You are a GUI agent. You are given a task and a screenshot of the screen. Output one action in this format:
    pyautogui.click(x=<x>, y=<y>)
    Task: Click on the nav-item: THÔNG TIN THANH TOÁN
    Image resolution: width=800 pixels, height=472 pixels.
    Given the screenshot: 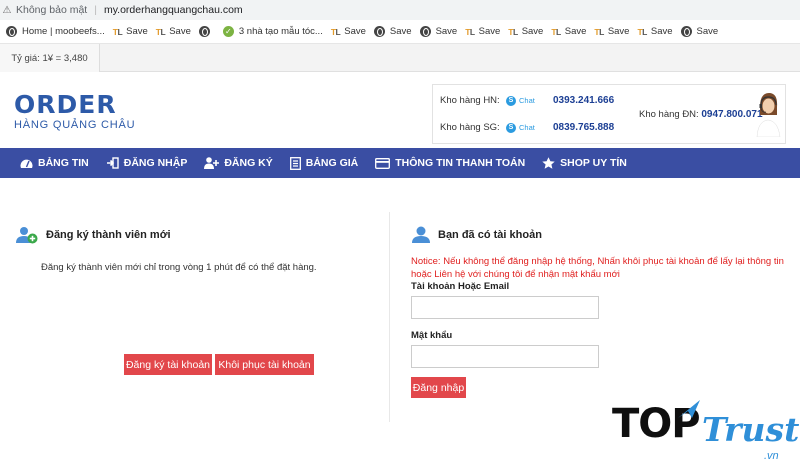 What is the action you would take?
    pyautogui.click(x=450, y=163)
    